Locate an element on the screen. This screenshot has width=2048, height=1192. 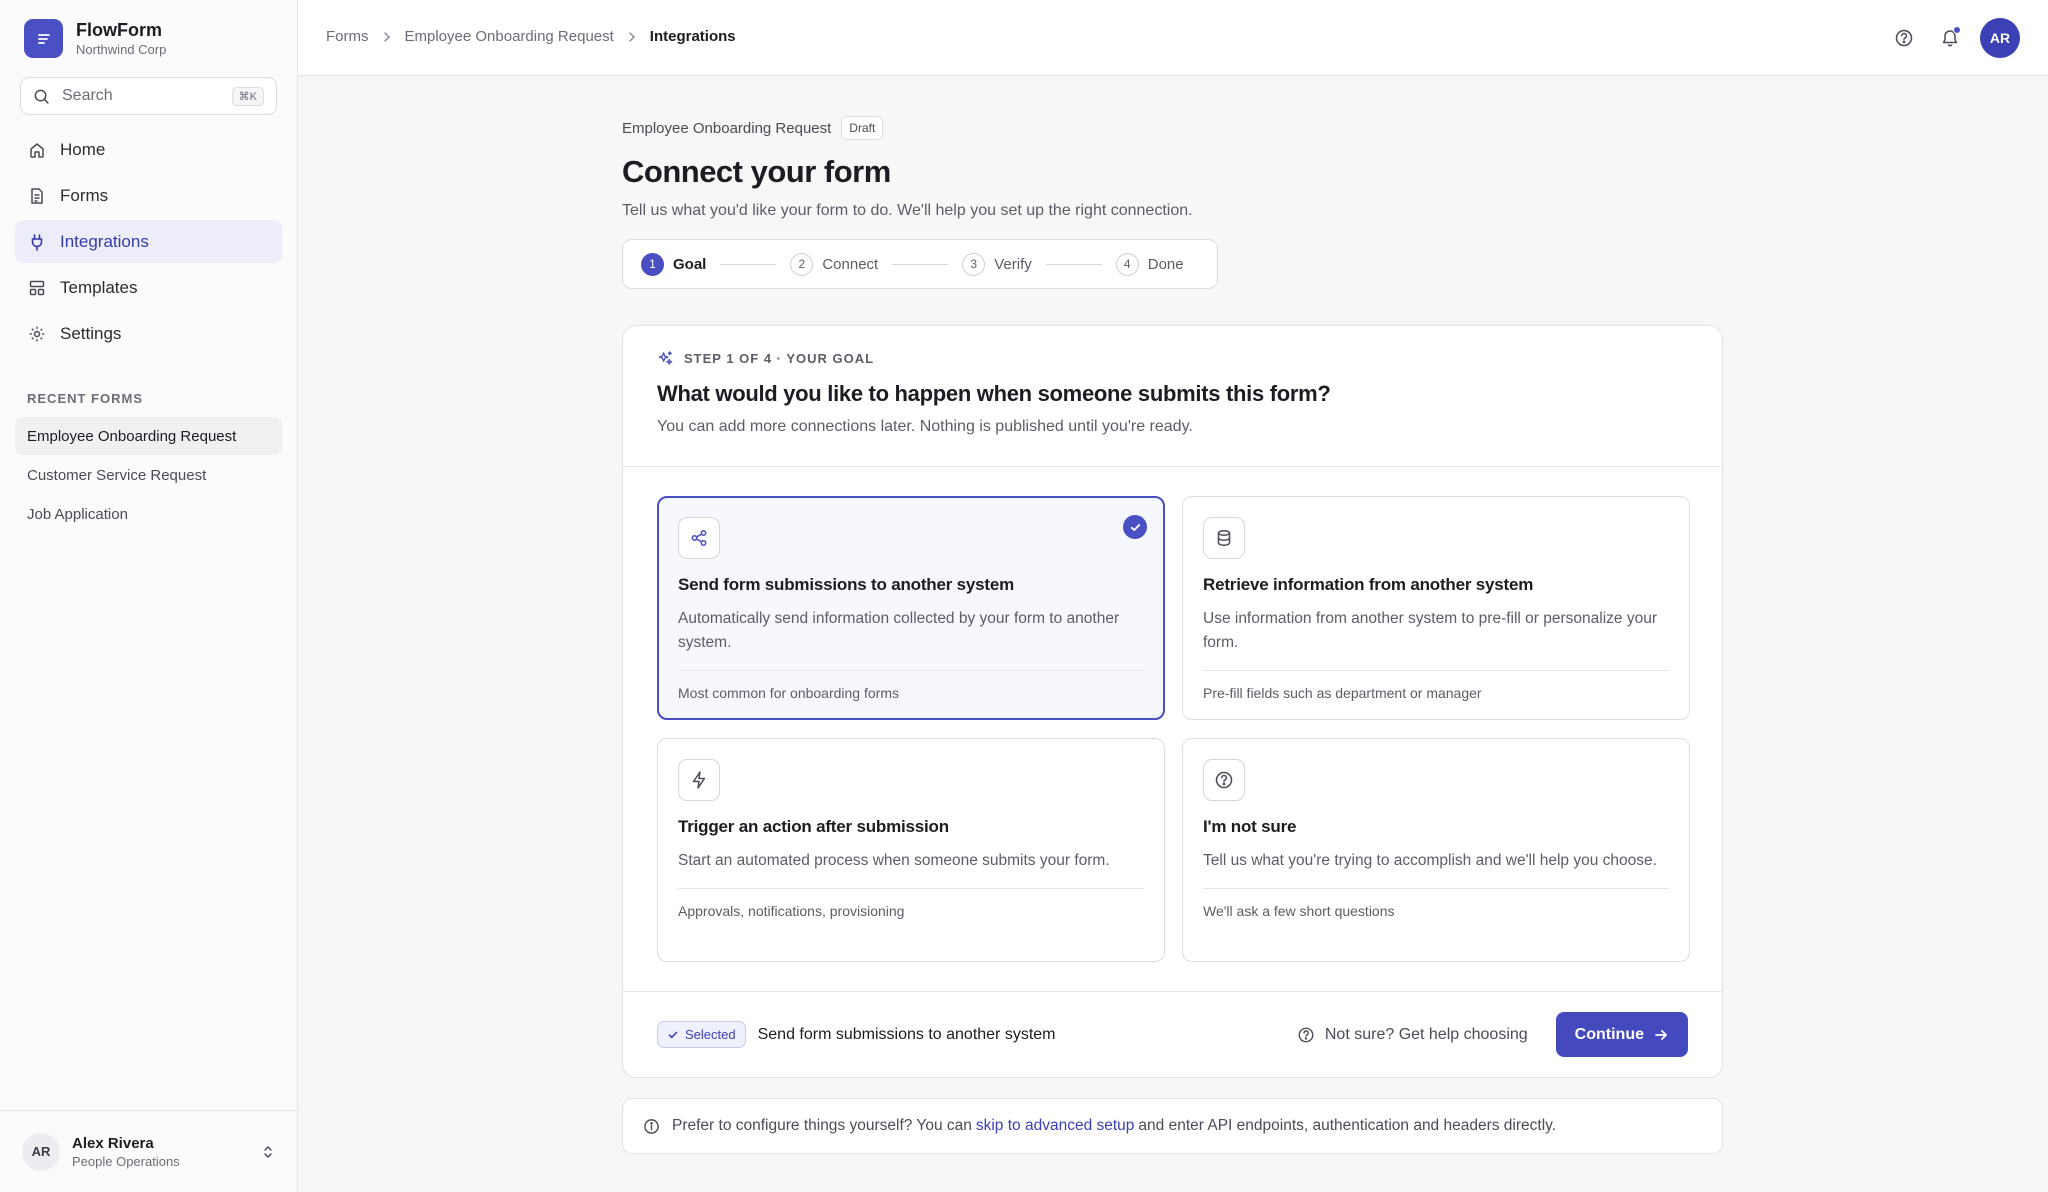
layout-icon is located at coordinates (37, 287).